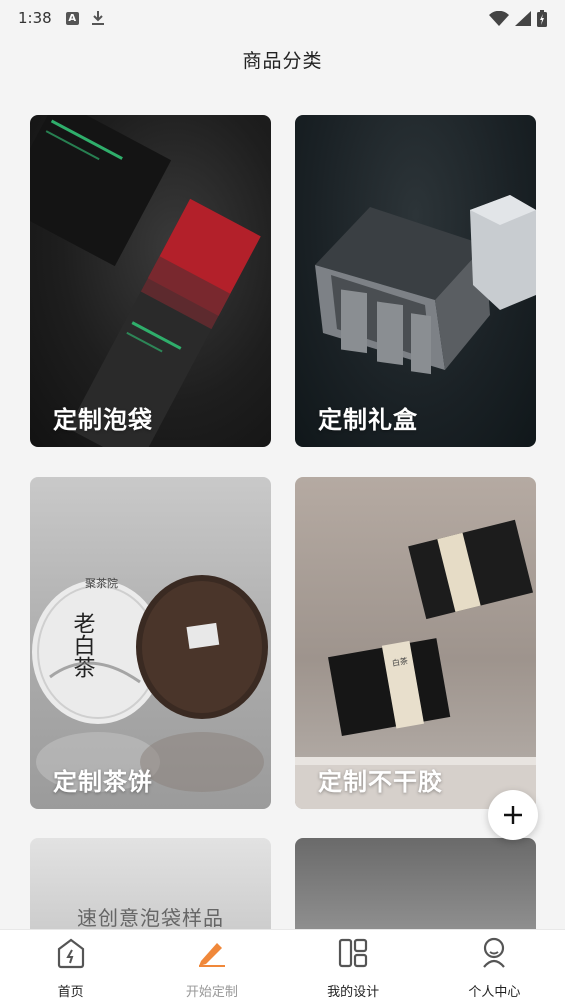 This screenshot has height=1004, width=565. What do you see at coordinates (415, 664) in the screenshot?
I see `sticker-packaging-photo: 白茶` at bounding box center [415, 664].